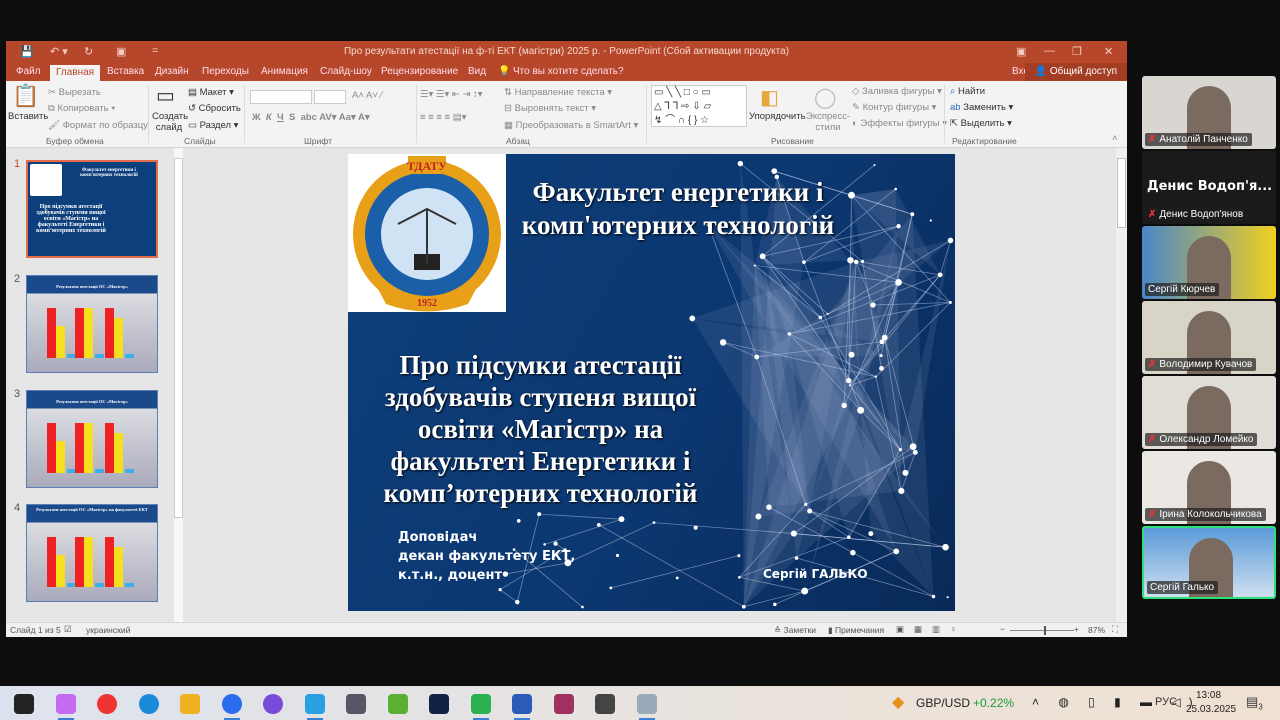 This screenshot has height=720, width=1280. Describe the element at coordinates (795, 630) in the screenshot. I see `notes-button: ≙ Заметки` at that location.